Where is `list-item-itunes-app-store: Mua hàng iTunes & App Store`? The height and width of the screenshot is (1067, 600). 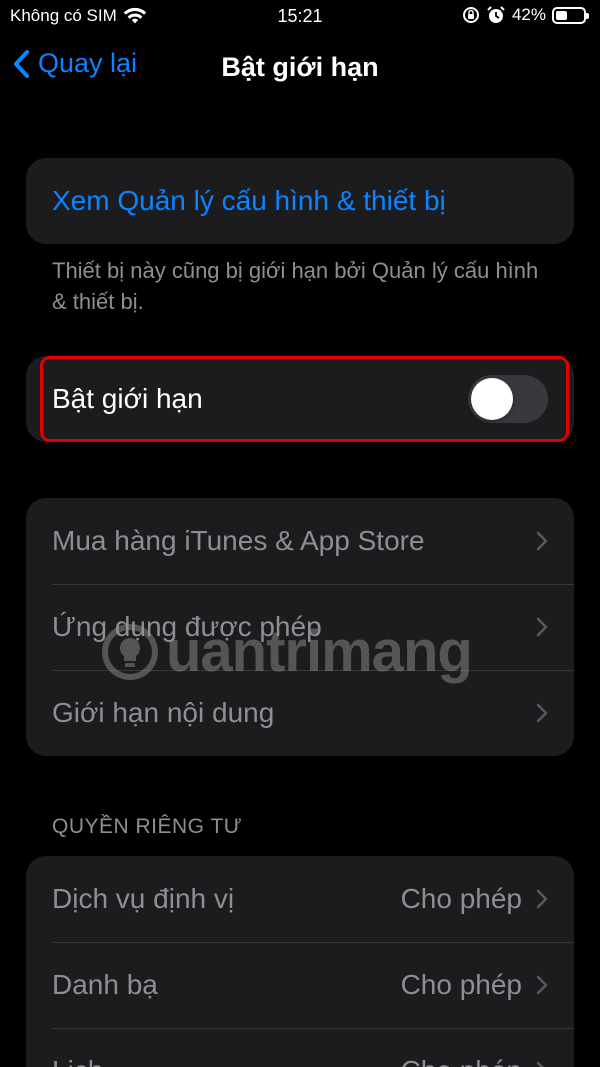 list-item-itunes-app-store: Mua hàng iTunes & App Store is located at coordinates (300, 541).